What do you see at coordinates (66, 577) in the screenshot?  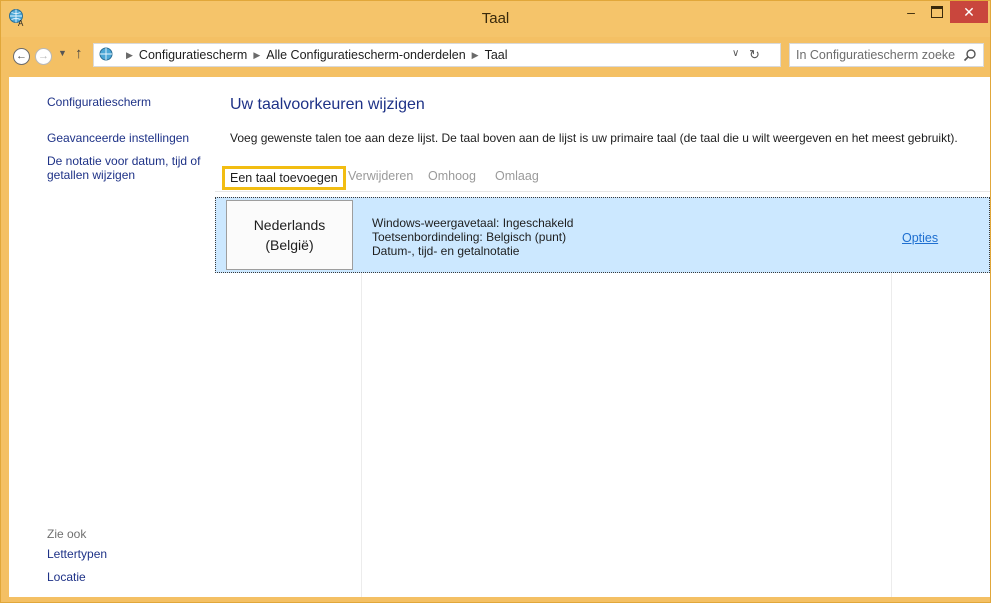 I see `sidebar-link-location: Locatie` at bounding box center [66, 577].